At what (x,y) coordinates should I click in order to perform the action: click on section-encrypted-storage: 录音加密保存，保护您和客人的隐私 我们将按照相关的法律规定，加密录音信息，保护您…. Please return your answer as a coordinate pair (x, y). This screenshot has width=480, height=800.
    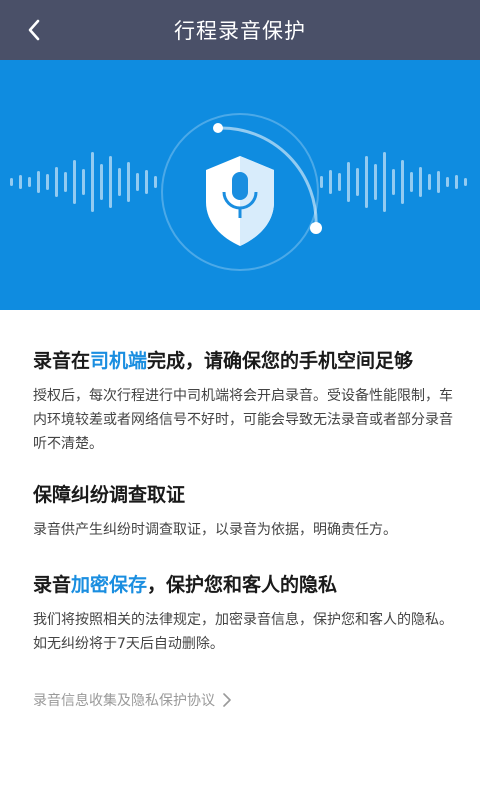
    Looking at the image, I should click on (243, 614).